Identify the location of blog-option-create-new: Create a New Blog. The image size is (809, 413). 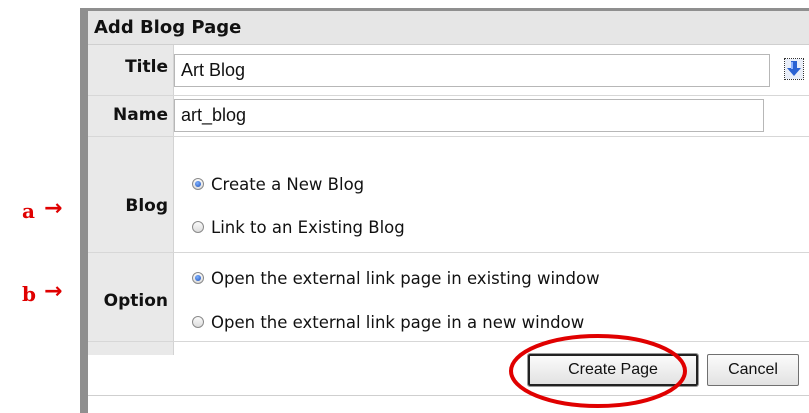
(278, 184).